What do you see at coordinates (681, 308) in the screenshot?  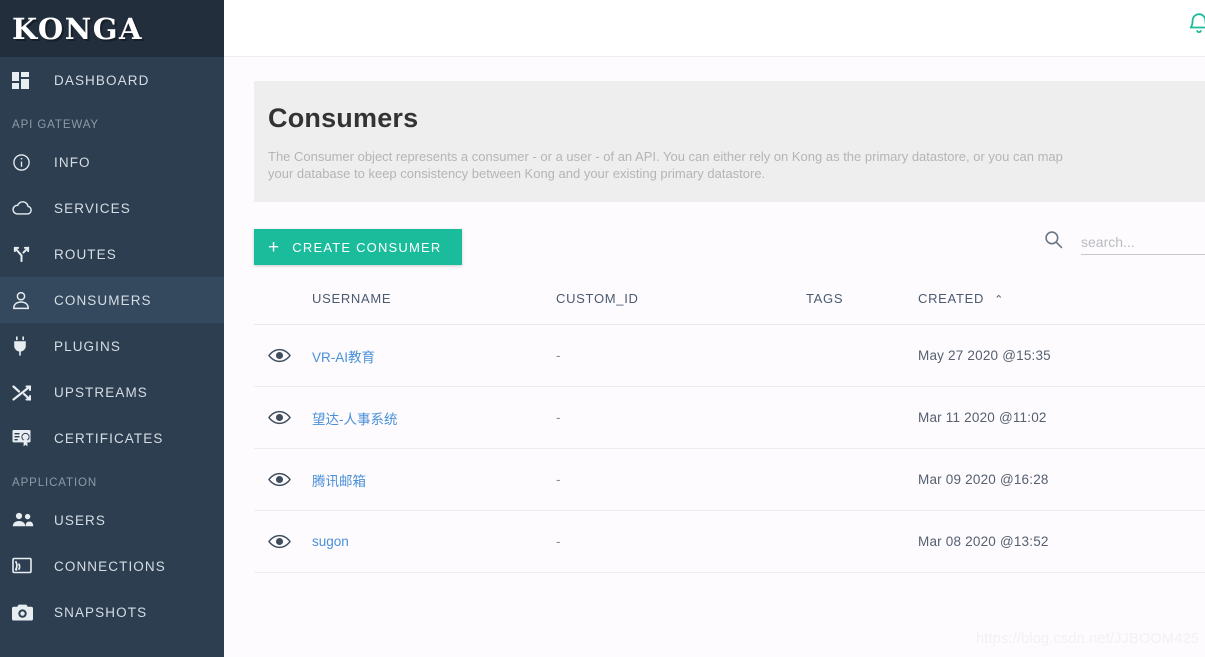 I see `column-header-custom-id: CUSTOM_ID` at bounding box center [681, 308].